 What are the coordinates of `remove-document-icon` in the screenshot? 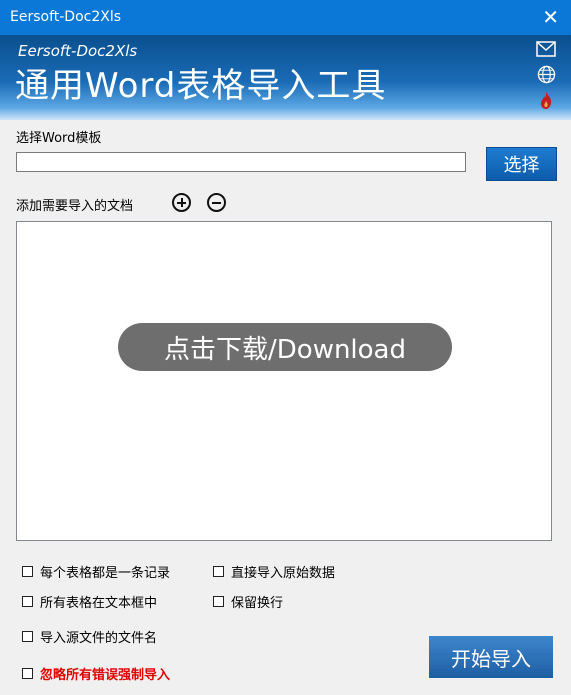 It's located at (216, 202).